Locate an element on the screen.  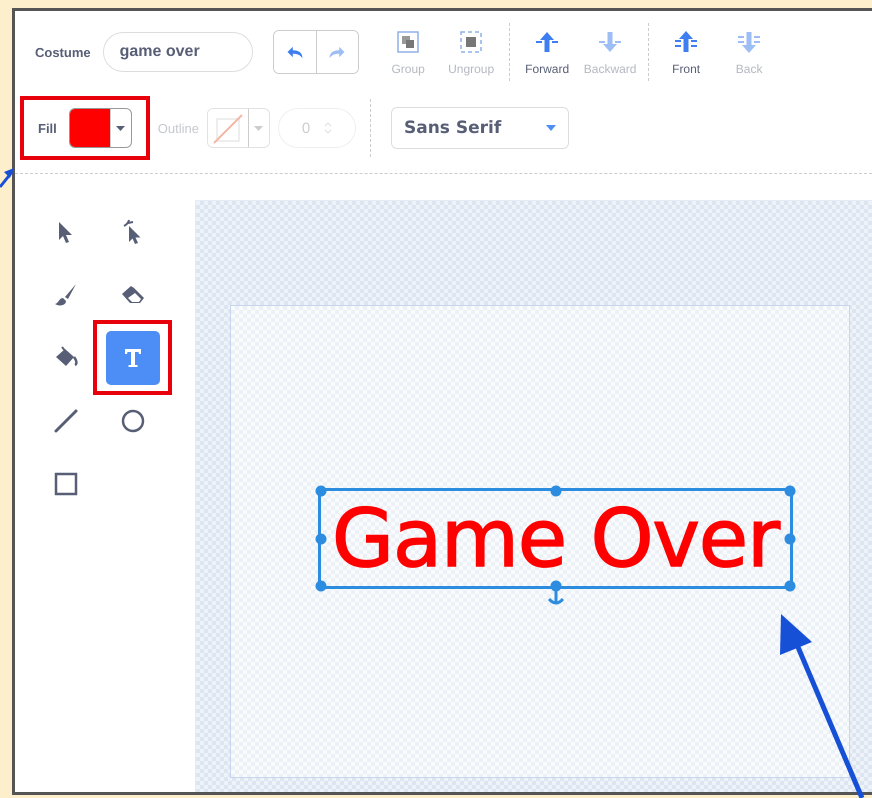
outline-label: Outline is located at coordinates (178, 128).